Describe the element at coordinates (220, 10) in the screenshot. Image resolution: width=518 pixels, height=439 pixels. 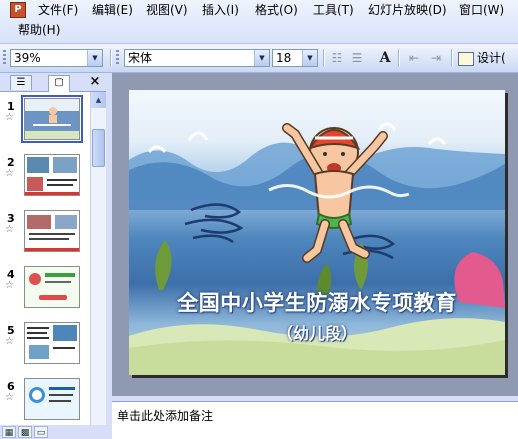
I see `menu-insert: 插入(I)` at that location.